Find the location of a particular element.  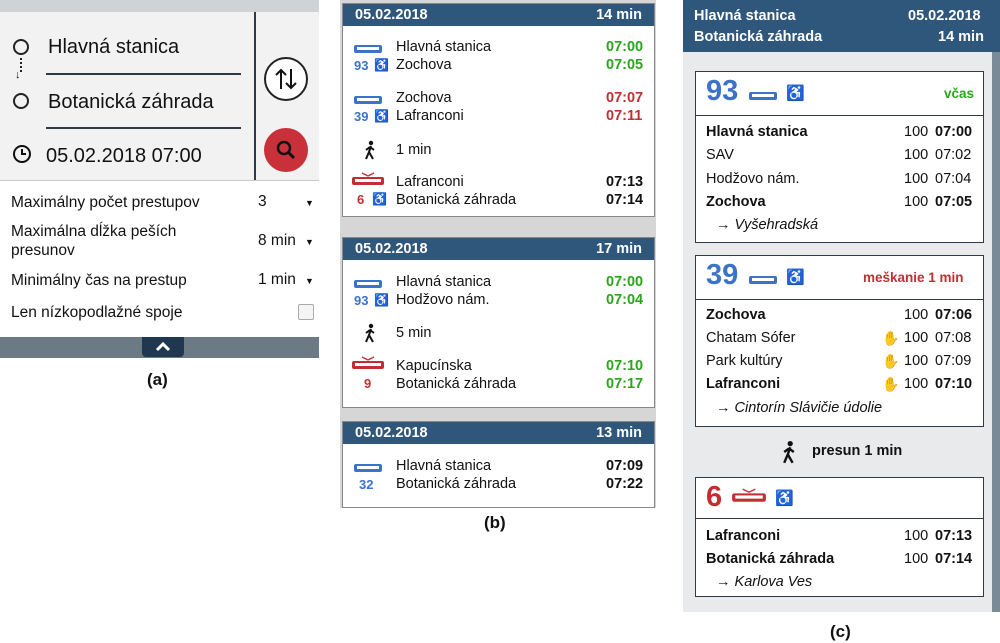

stop-name: Hodžovo nám. is located at coordinates (753, 179).